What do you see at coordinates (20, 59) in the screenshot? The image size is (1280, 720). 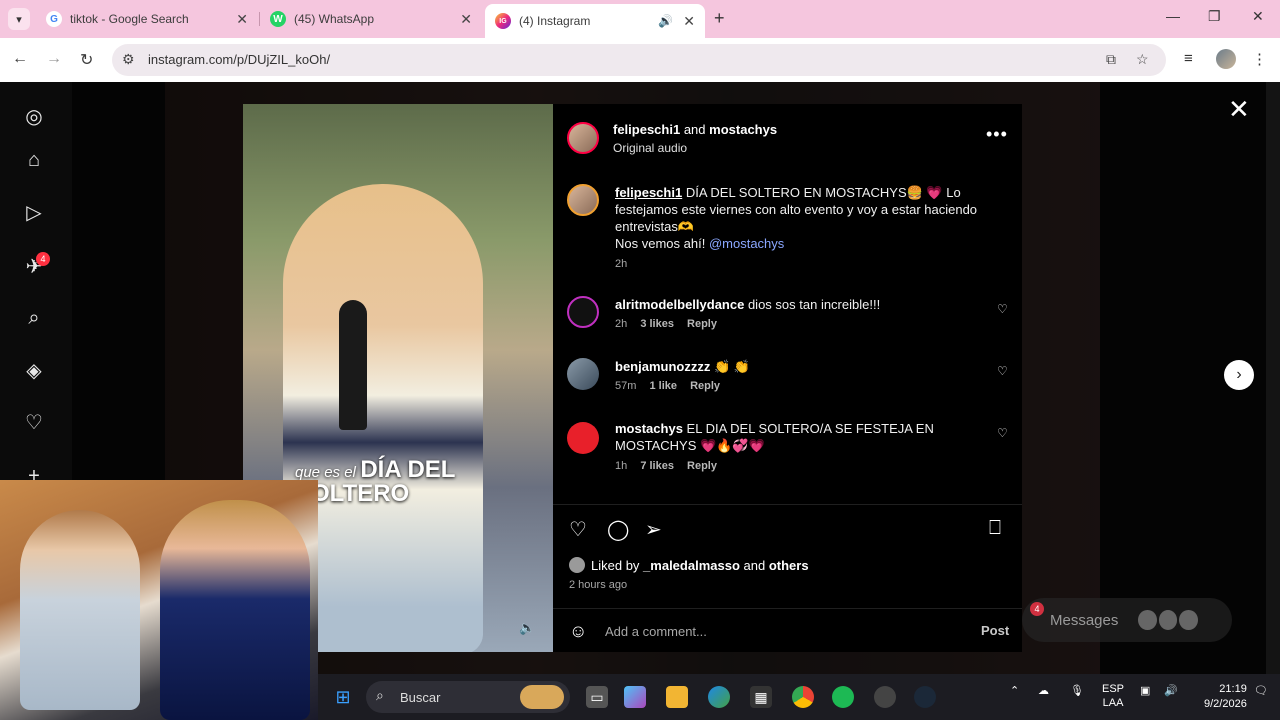 I see `back-icon: ←` at bounding box center [20, 59].